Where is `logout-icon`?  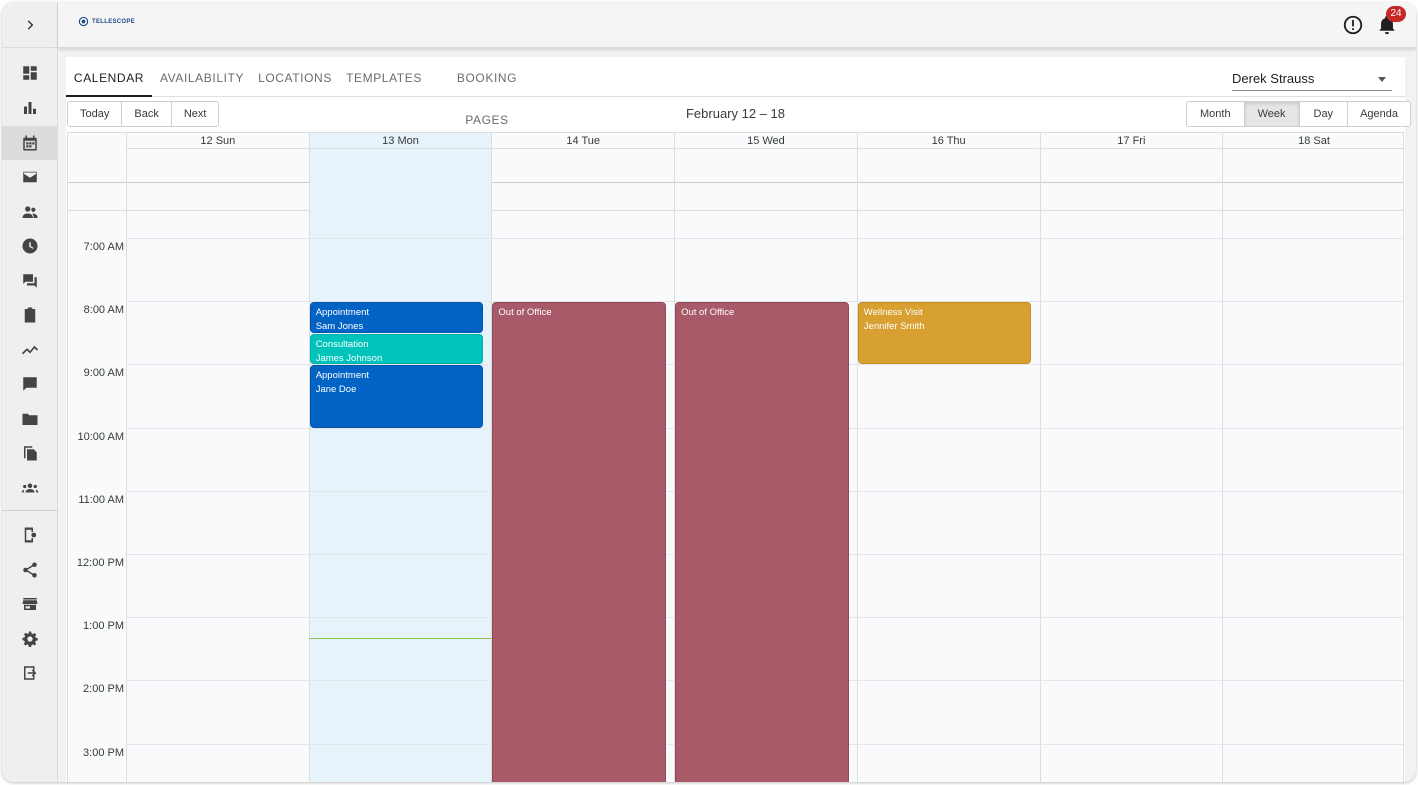 logout-icon is located at coordinates (30, 673).